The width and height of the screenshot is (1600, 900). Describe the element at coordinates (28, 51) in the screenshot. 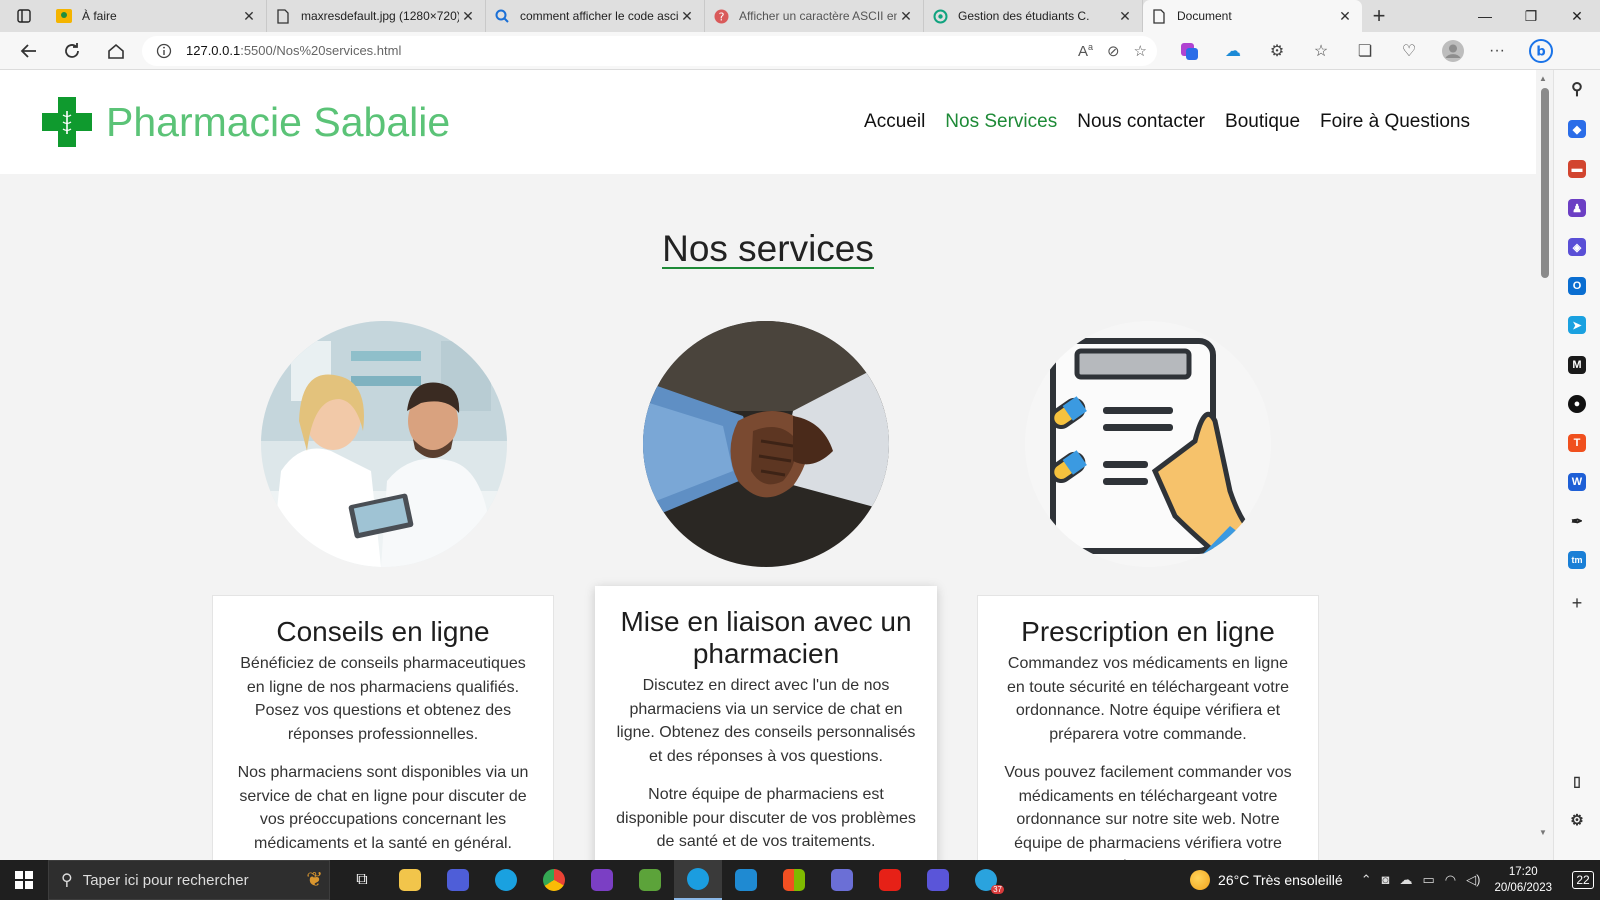

I see `back-button` at that location.